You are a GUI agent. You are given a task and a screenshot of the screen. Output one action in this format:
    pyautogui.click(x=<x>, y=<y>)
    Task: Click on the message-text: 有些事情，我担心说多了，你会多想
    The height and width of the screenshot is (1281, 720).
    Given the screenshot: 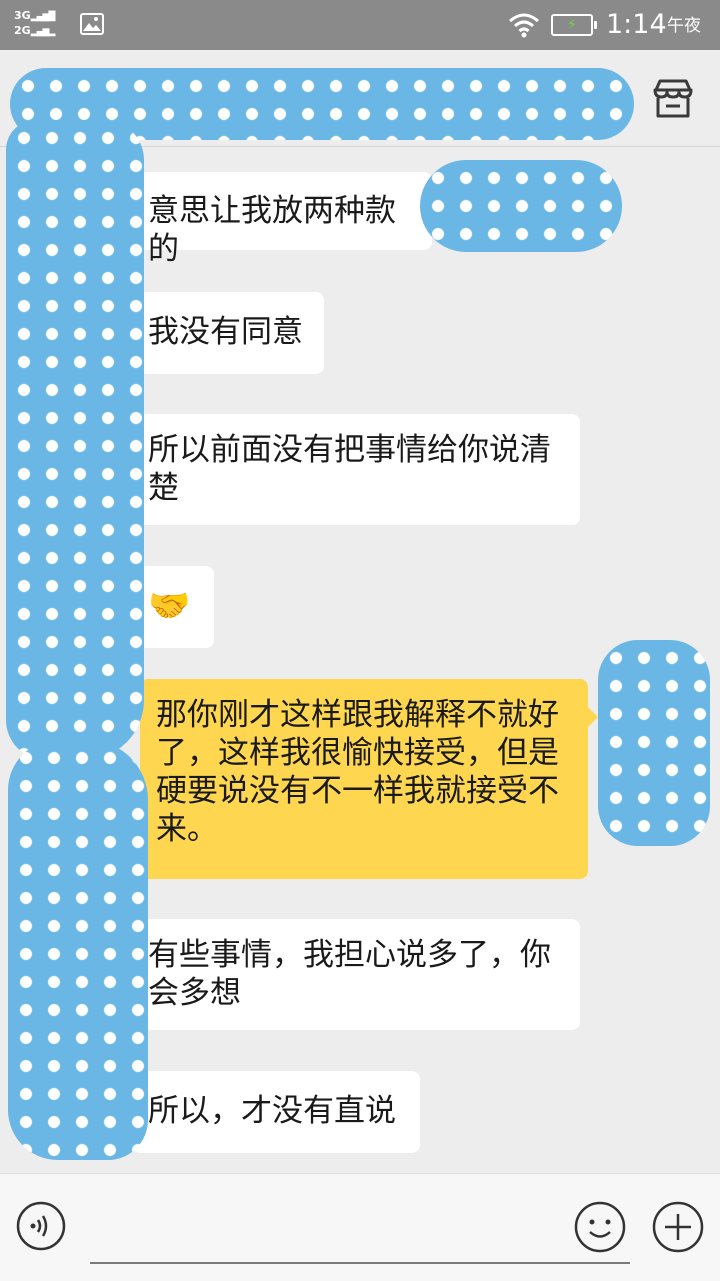 What is the action you would take?
    pyautogui.click(x=349, y=974)
    